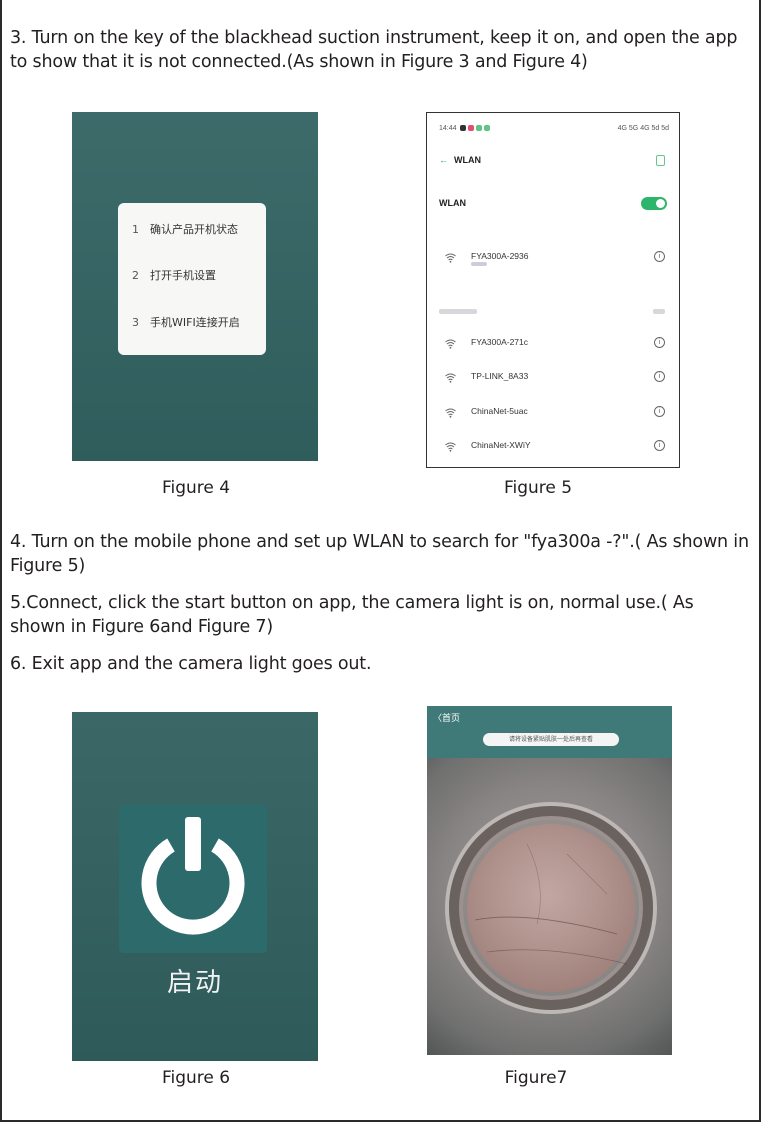 This screenshot has width=761, height=1122. I want to click on figure-4-caption: Figure 4, so click(196, 488).